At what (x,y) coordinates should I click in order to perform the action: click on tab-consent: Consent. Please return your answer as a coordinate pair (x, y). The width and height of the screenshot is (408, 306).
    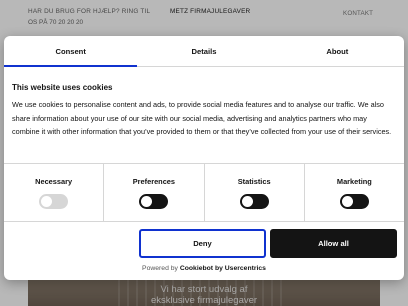
    Looking at the image, I should click on (71, 51).